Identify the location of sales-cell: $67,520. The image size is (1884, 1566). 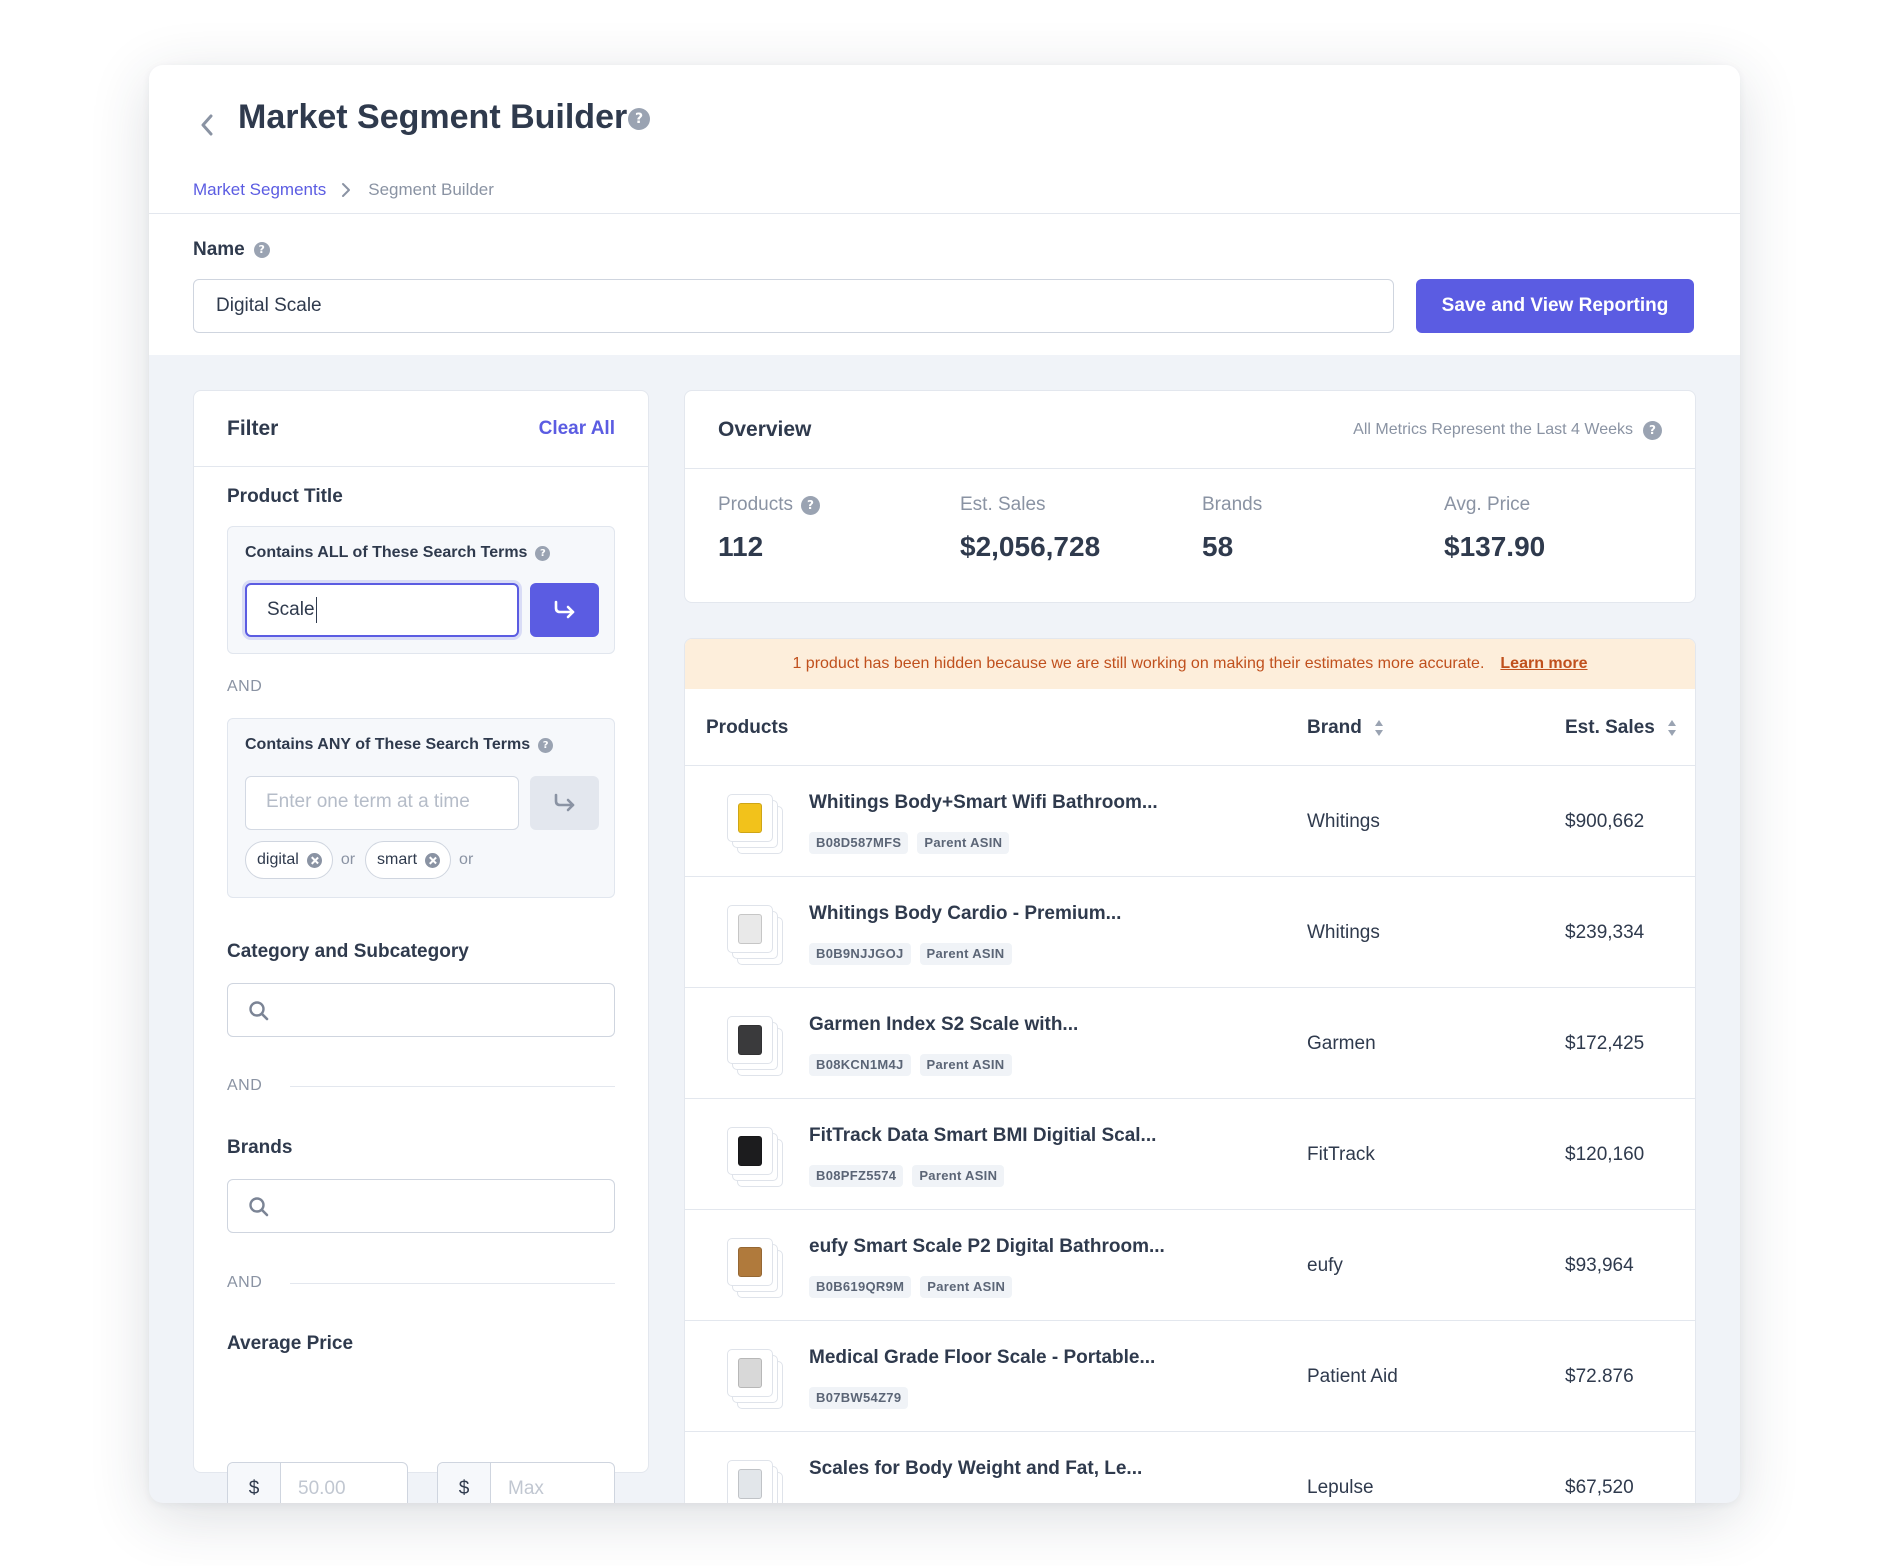
(1599, 1487).